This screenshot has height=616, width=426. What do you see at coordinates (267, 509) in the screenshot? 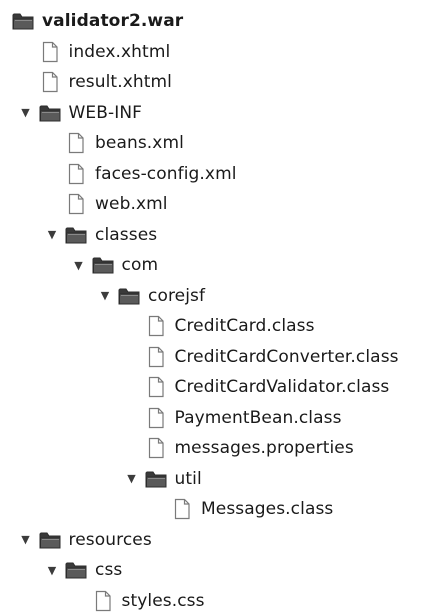
I see `tree-item-label: Messages.class` at bounding box center [267, 509].